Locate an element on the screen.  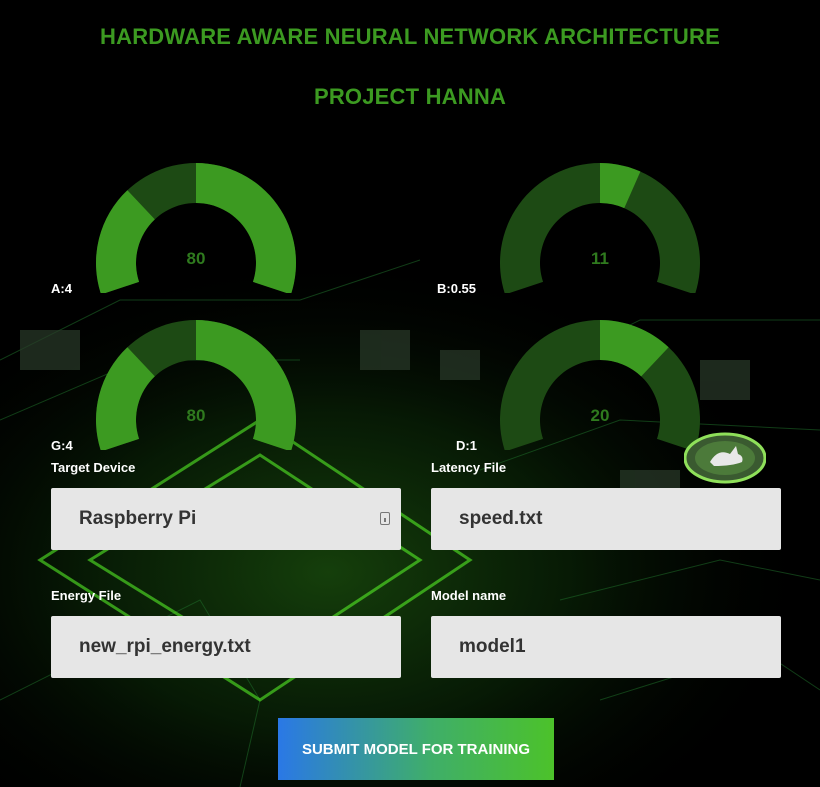
contact-card-icon is located at coordinates (385, 518).